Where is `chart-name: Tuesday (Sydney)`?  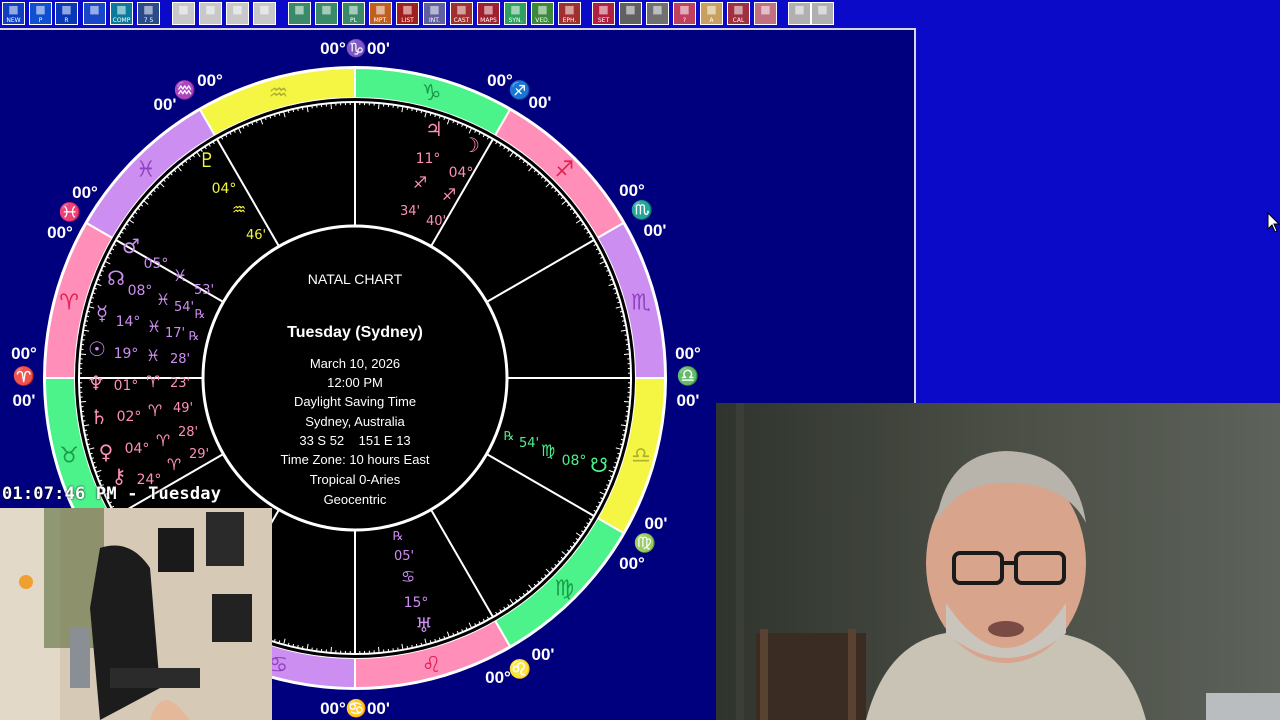
chart-name: Tuesday (Sydney) is located at coordinates (355, 332).